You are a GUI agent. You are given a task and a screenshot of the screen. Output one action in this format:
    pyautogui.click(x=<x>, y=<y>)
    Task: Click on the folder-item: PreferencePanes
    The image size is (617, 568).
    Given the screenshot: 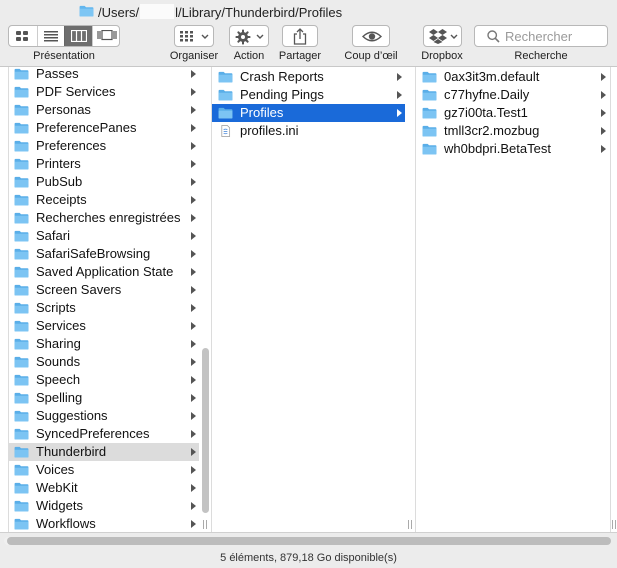 What is the action you would take?
    pyautogui.click(x=103, y=128)
    